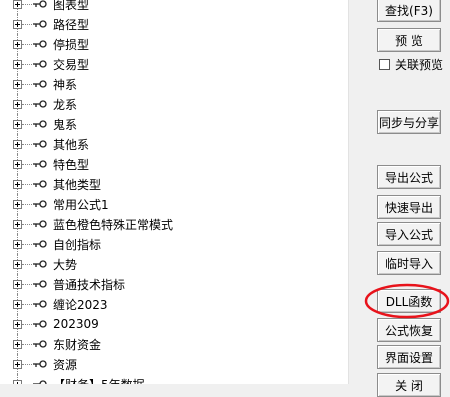  I want to click on tree-item-label: 神系, so click(65, 84).